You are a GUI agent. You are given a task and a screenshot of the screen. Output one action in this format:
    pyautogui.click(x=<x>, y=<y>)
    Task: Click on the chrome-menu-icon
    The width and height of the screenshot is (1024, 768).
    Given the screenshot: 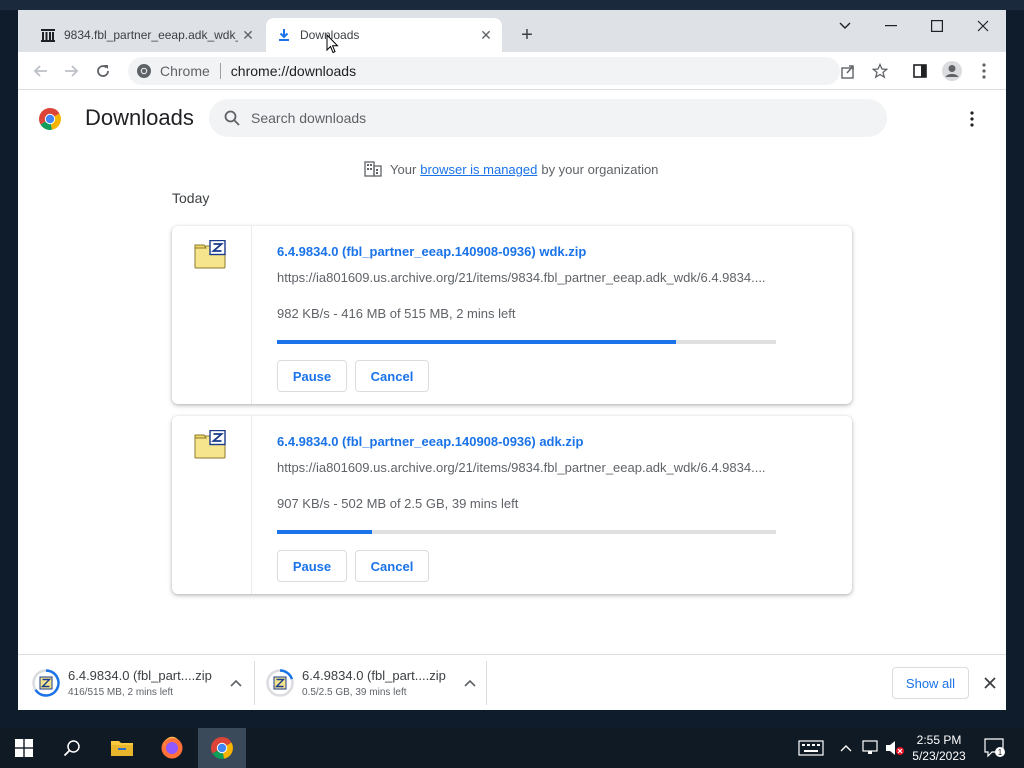 What is the action you would take?
    pyautogui.click(x=984, y=71)
    